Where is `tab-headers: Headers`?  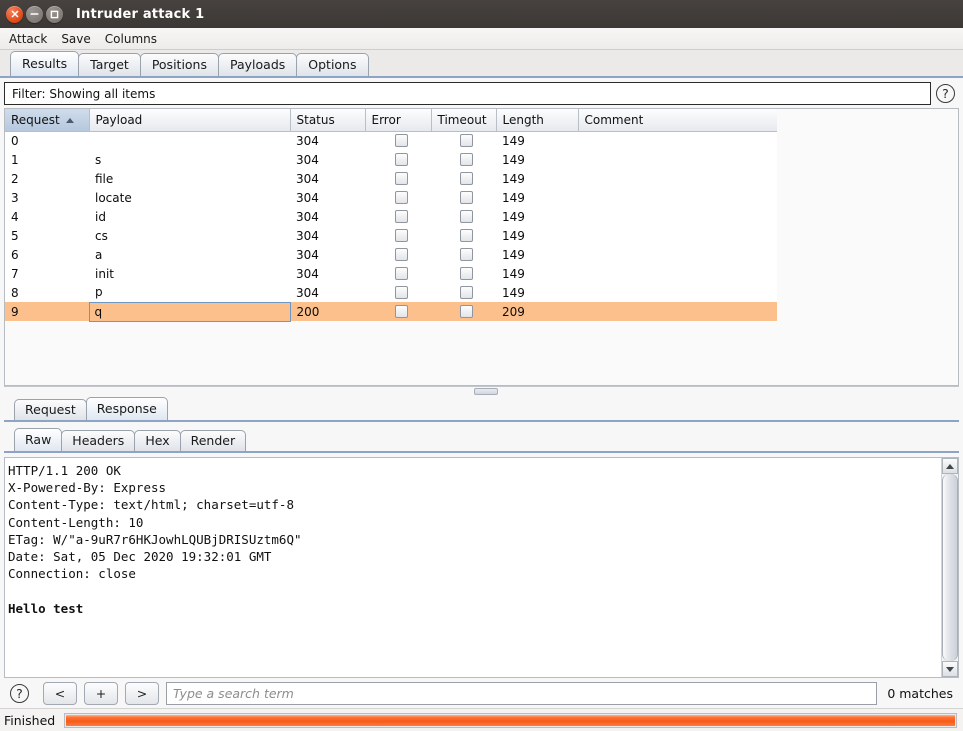 tab-headers: Headers is located at coordinates (98, 440).